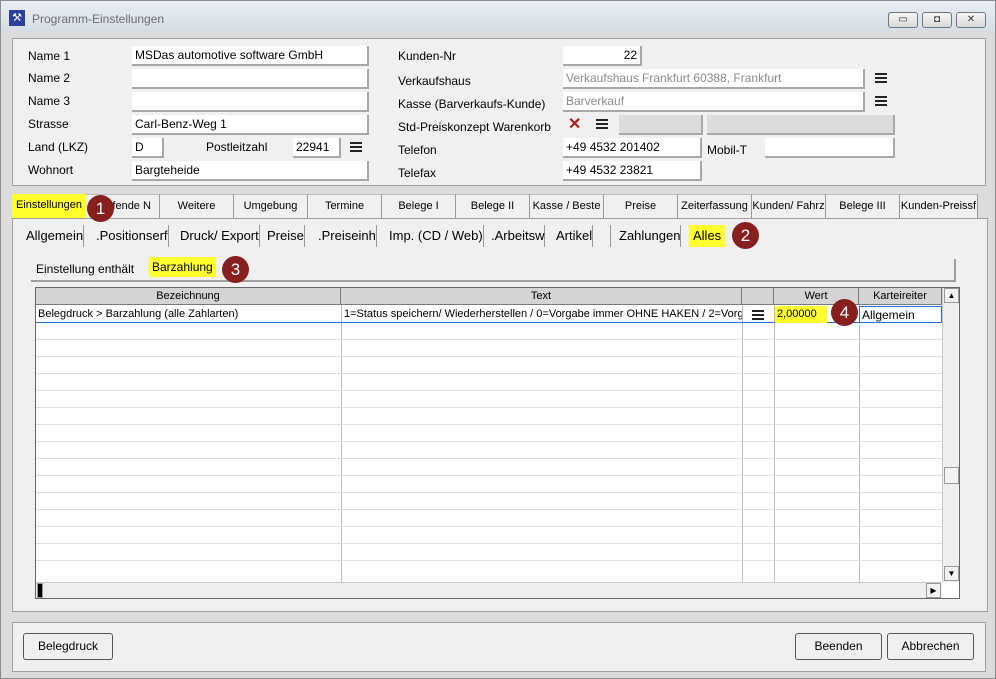  What do you see at coordinates (188, 314) in the screenshot?
I see `cell-bezeichnung: Belegdruck > Barzahlung (alle Zahlarten)` at bounding box center [188, 314].